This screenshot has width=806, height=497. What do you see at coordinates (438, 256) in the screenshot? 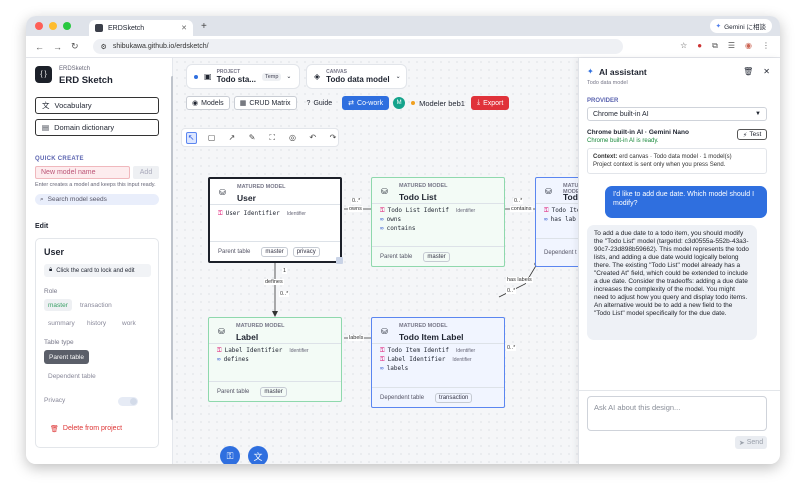
I see `model-footer: Parent table master` at bounding box center [438, 256].